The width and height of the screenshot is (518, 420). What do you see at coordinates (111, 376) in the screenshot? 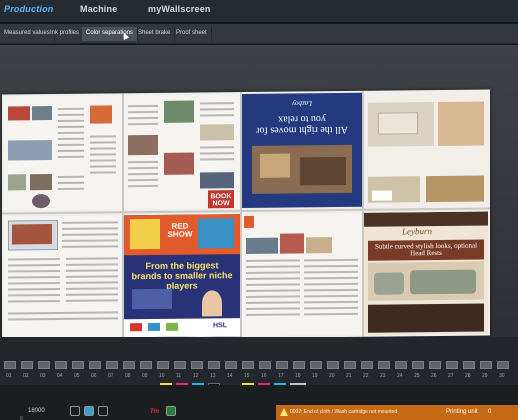
I see `ink-zone-number: 07` at bounding box center [111, 376].